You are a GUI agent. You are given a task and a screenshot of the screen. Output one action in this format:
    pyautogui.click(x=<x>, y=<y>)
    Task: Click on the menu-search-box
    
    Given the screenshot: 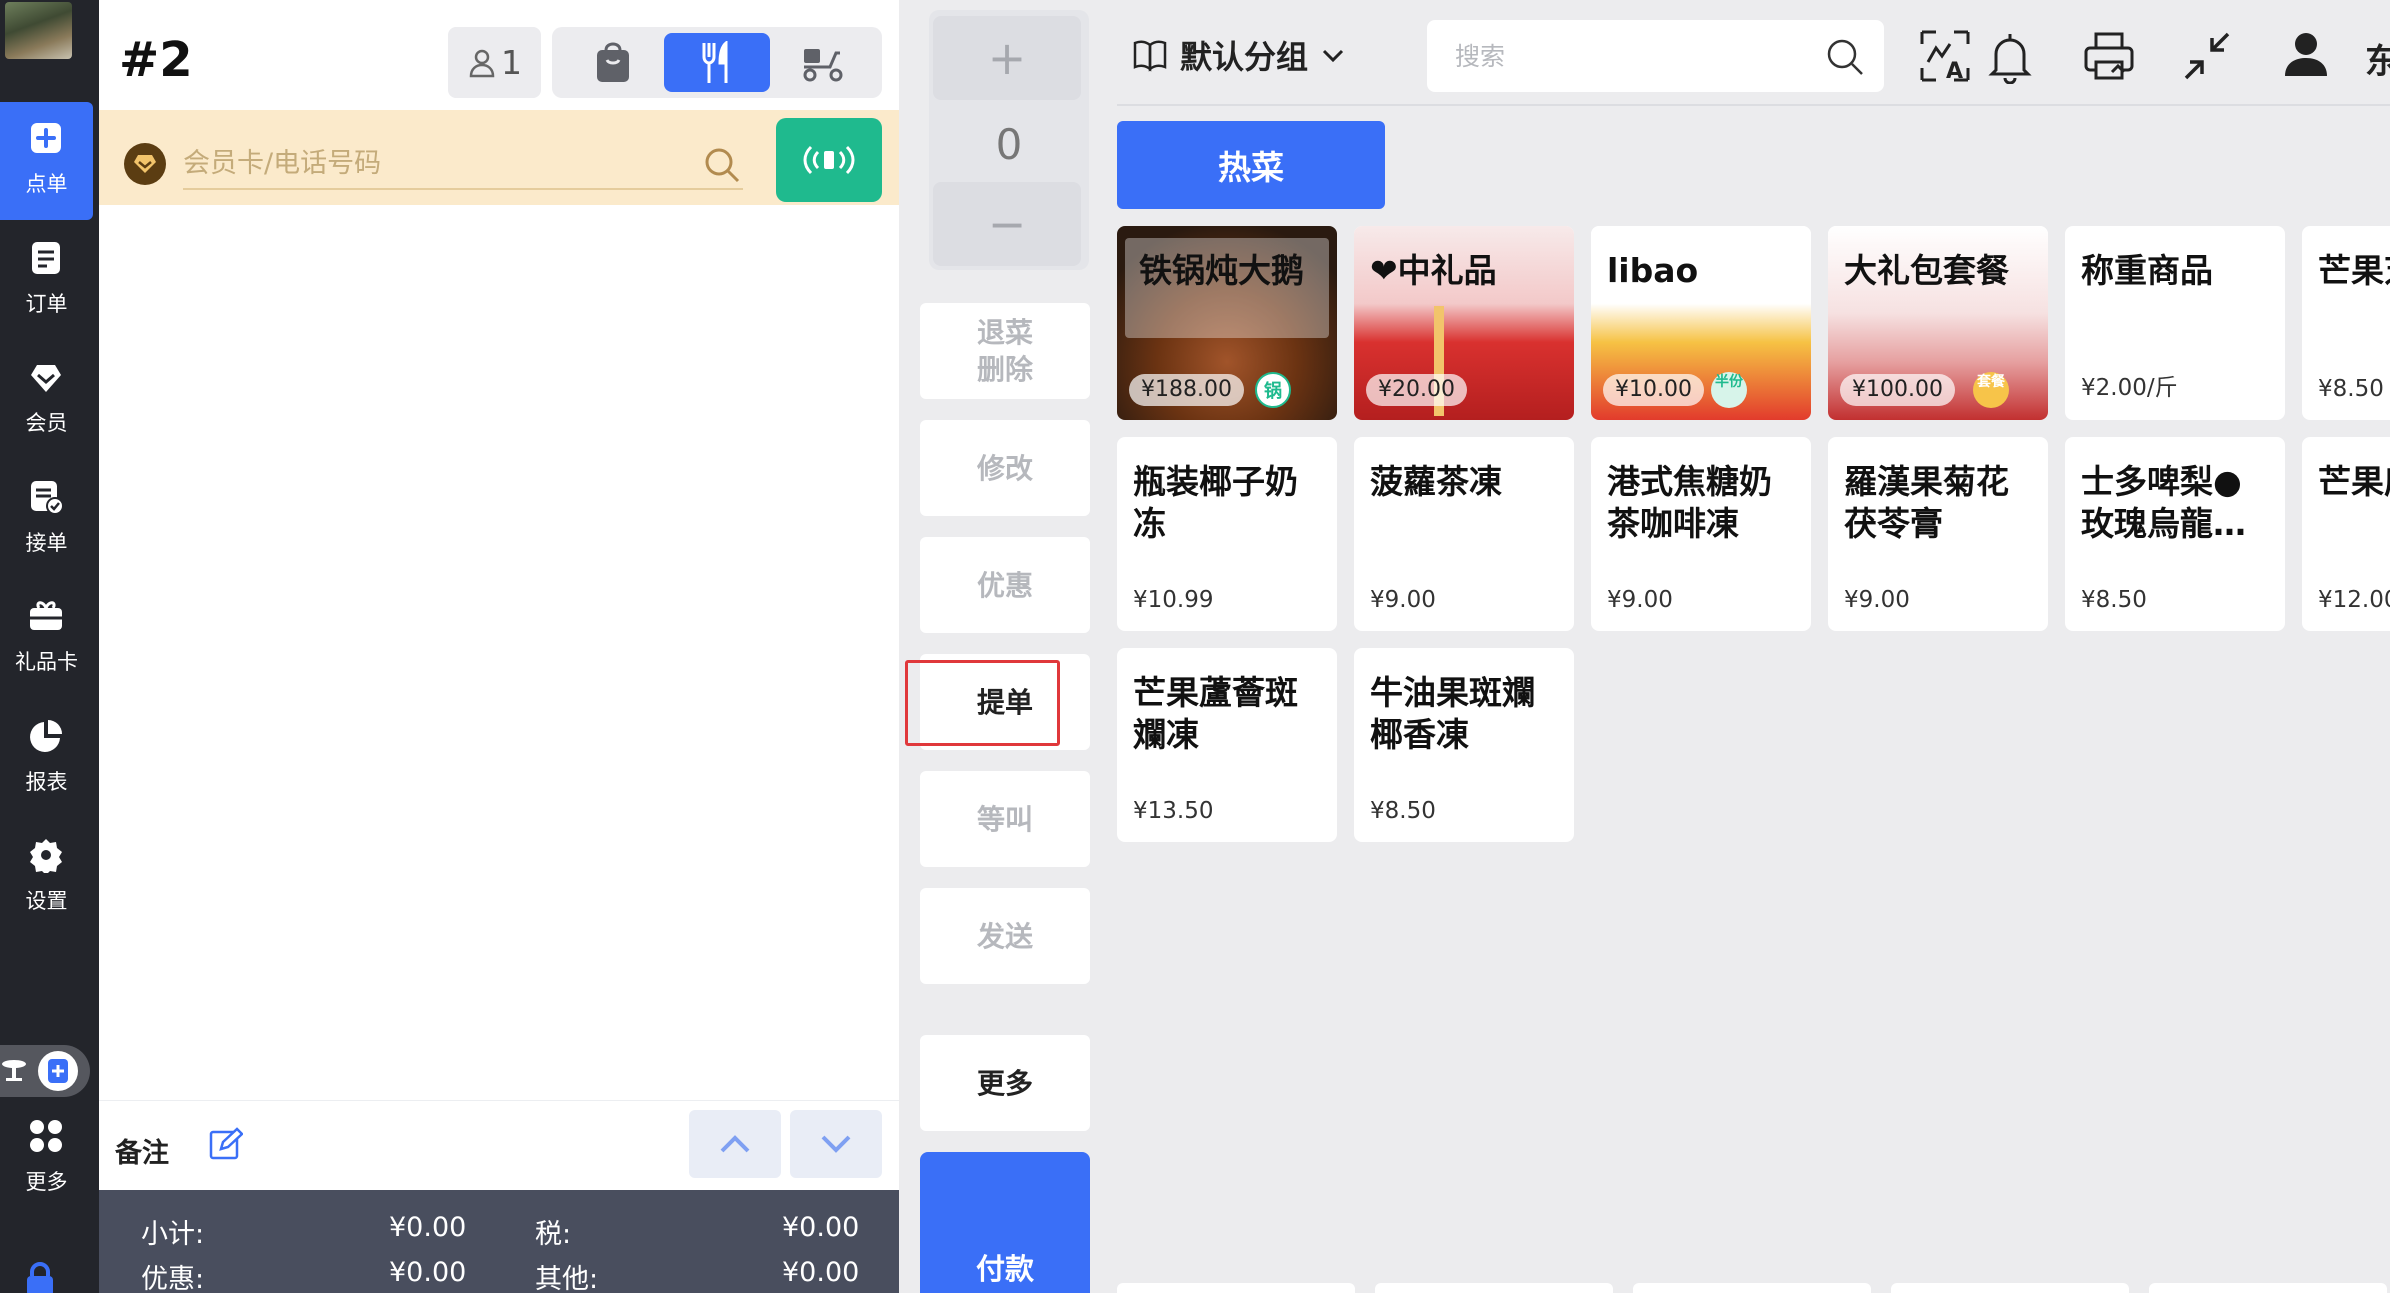 What is the action you would take?
    pyautogui.click(x=1655, y=56)
    